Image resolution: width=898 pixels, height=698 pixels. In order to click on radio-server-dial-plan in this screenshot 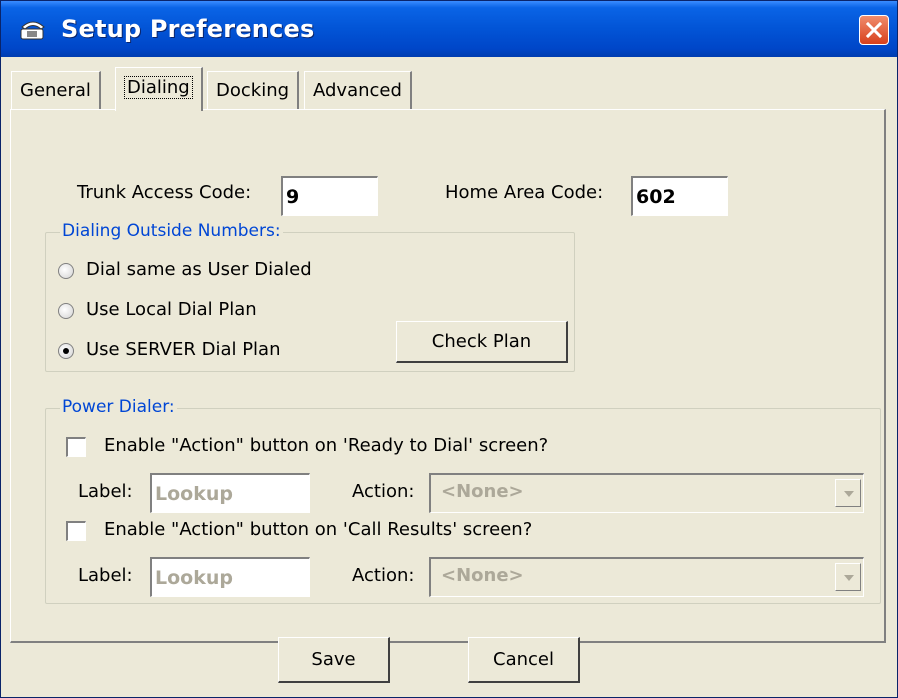, I will do `click(66, 351)`.